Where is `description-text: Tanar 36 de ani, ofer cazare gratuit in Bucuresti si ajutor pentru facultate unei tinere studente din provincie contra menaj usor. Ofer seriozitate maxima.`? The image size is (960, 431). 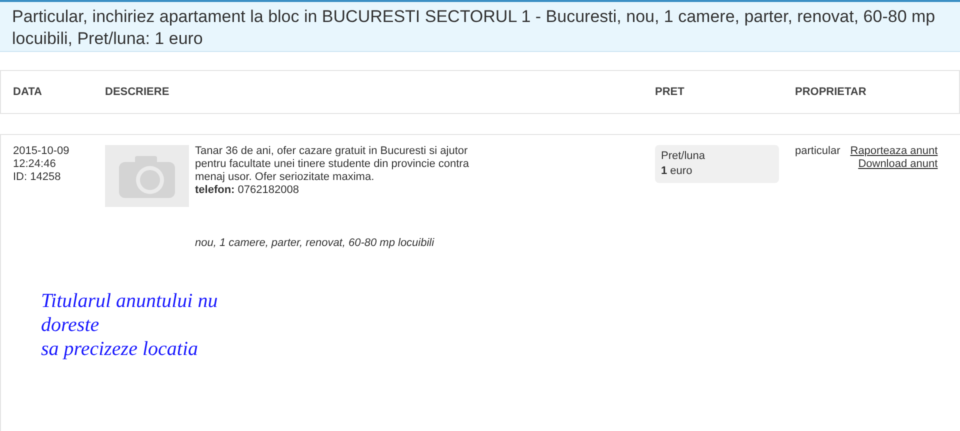
description-text: Tanar 36 de ani, ofer cazare gratuit in Bucuresti si ajutor pentru facultate unei tinere studente din provincie contra menaj usor. Ofer seriozitate maxima. is located at coordinates (332, 164).